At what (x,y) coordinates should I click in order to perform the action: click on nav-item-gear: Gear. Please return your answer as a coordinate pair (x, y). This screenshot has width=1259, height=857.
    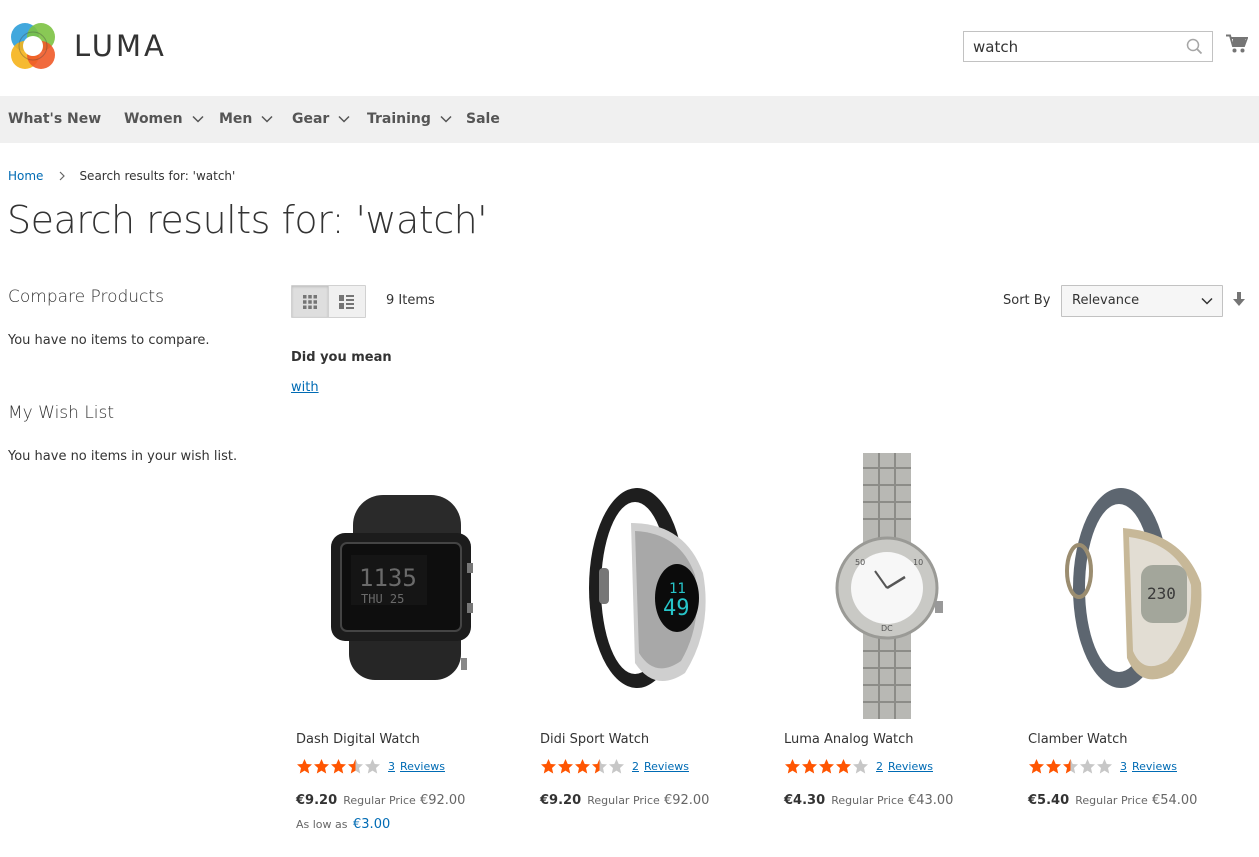
    Looking at the image, I should click on (321, 119).